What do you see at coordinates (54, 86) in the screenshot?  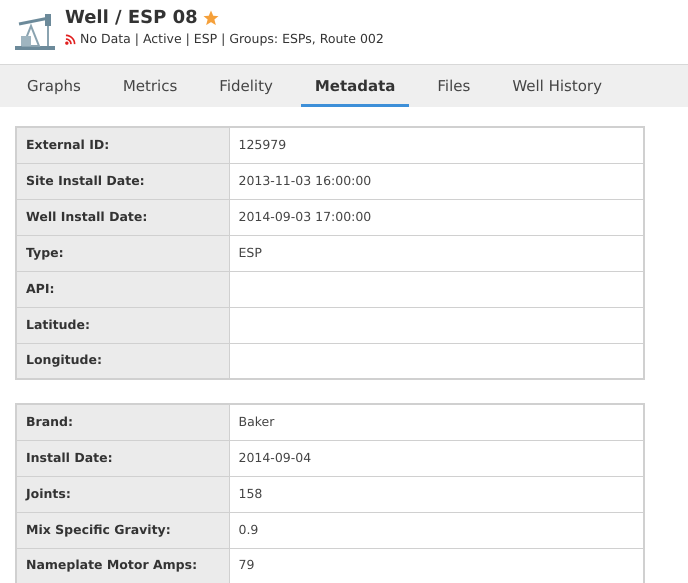 I see `tab: Graphs` at bounding box center [54, 86].